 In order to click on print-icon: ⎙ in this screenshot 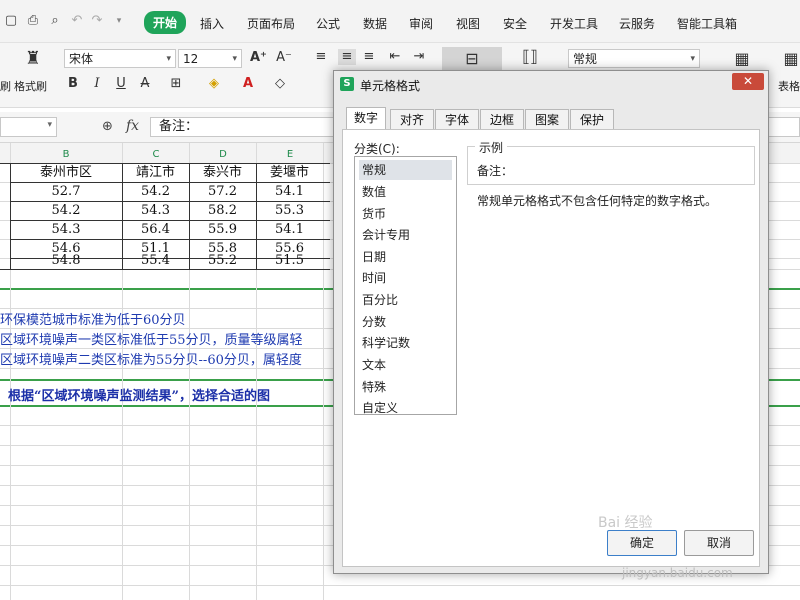, I will do `click(33, 21)`.